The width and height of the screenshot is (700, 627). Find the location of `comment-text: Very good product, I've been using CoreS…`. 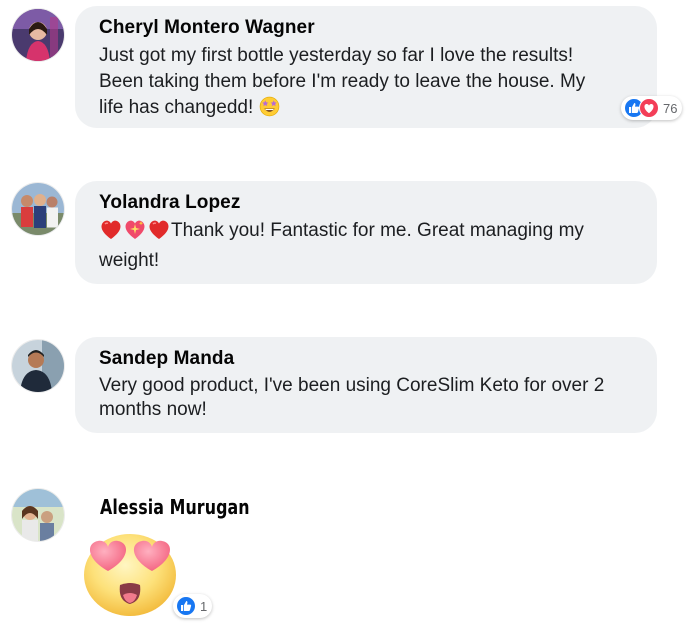

comment-text: Very good product, I've been using CoreS… is located at coordinates (366, 398).